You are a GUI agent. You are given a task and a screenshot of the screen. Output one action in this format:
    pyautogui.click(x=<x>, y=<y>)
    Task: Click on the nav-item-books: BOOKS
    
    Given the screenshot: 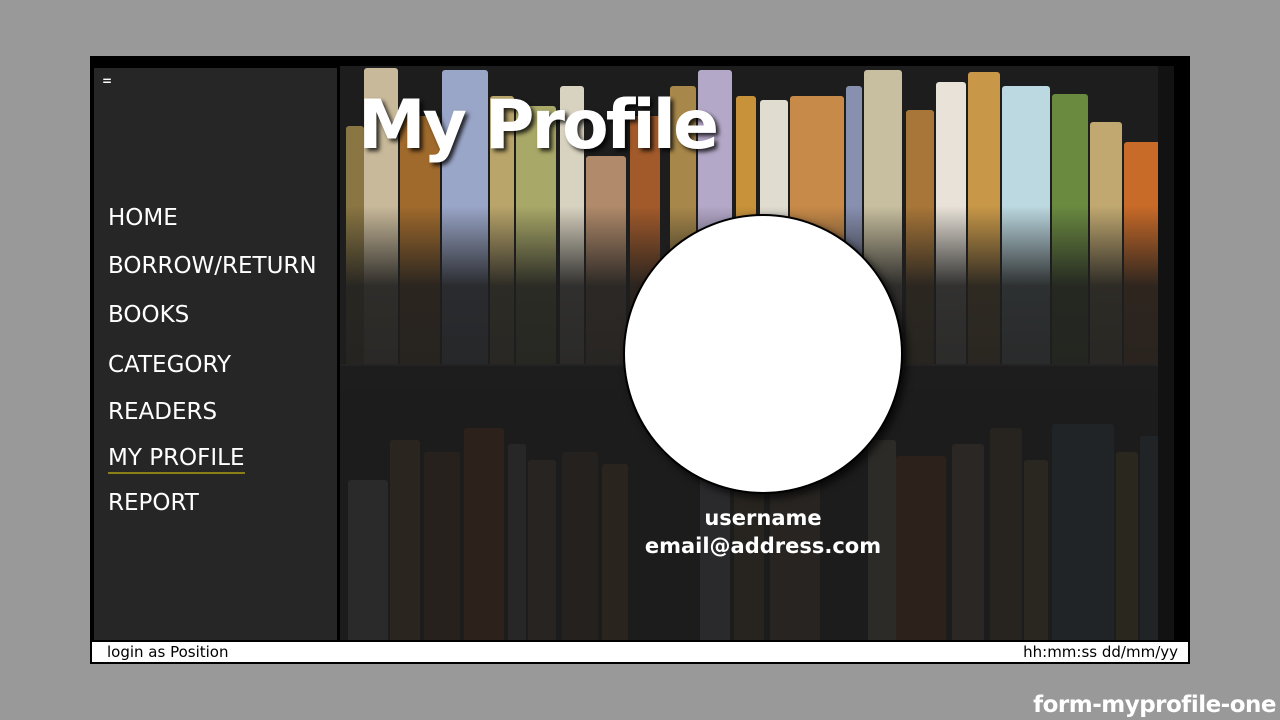 What is the action you would take?
    pyautogui.click(x=148, y=315)
    